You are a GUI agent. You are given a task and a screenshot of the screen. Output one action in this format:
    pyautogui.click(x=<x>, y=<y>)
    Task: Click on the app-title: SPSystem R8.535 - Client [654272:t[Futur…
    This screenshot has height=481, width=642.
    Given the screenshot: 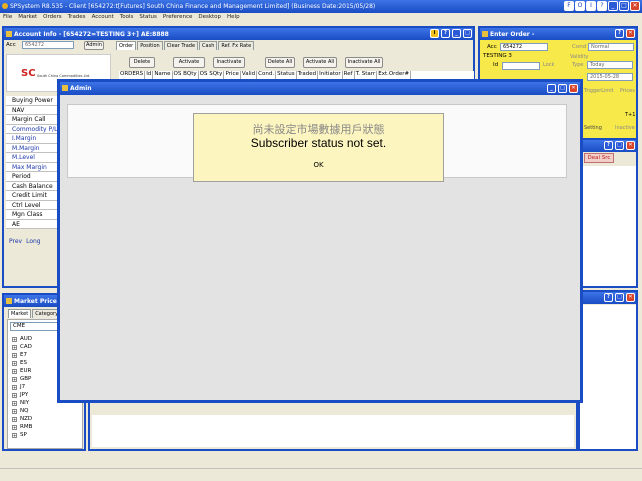 What is the action you would take?
    pyautogui.click(x=193, y=6)
    